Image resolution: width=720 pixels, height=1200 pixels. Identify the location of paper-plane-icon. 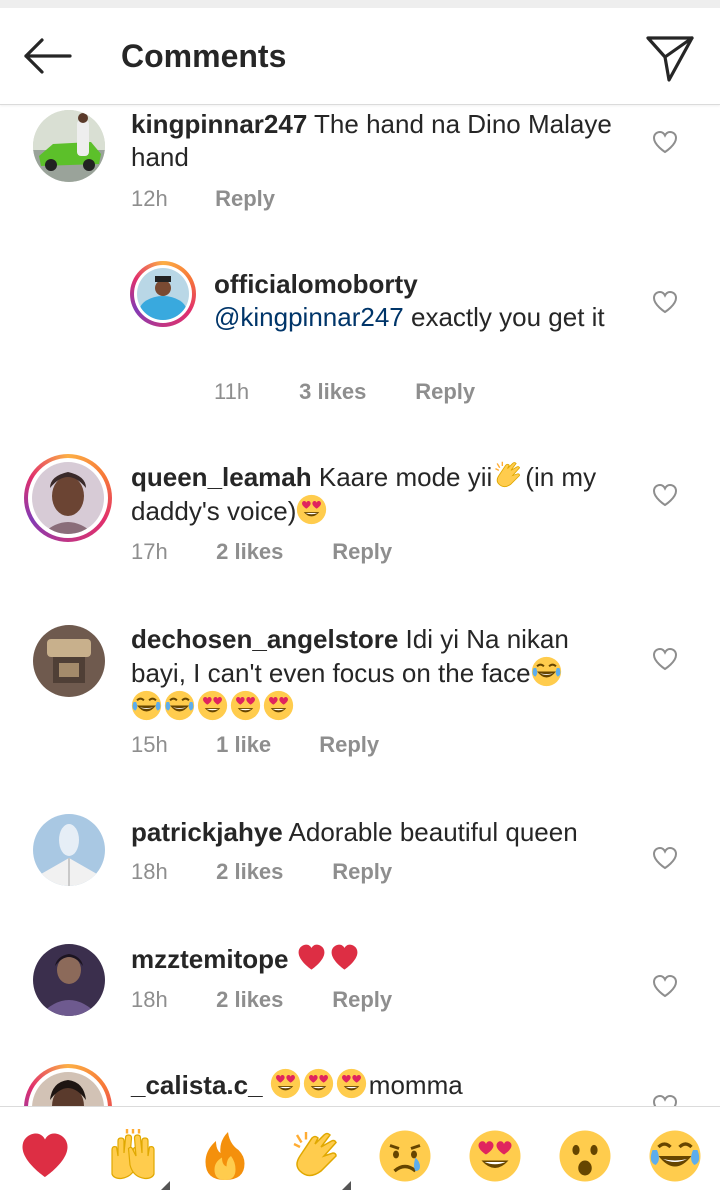
(670, 59).